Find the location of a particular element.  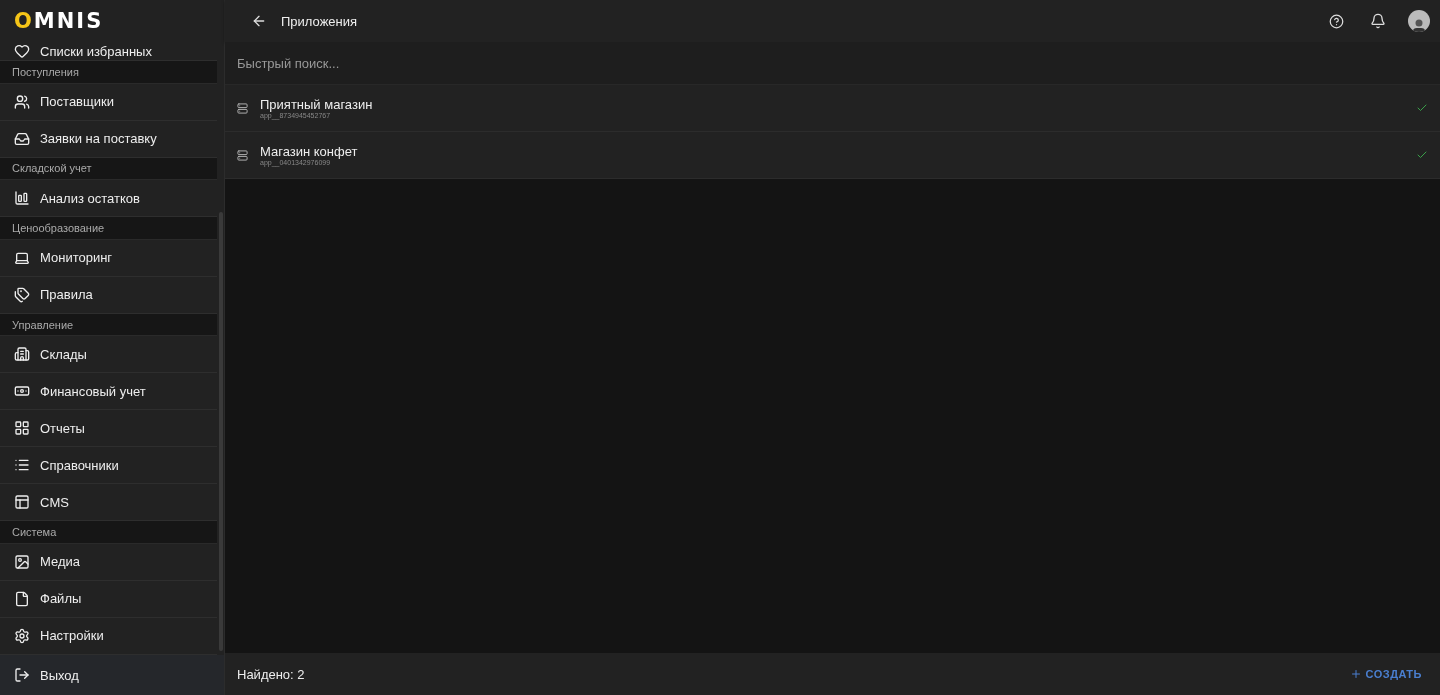

sidebar-item: Заявки на поставку is located at coordinates (108, 139).